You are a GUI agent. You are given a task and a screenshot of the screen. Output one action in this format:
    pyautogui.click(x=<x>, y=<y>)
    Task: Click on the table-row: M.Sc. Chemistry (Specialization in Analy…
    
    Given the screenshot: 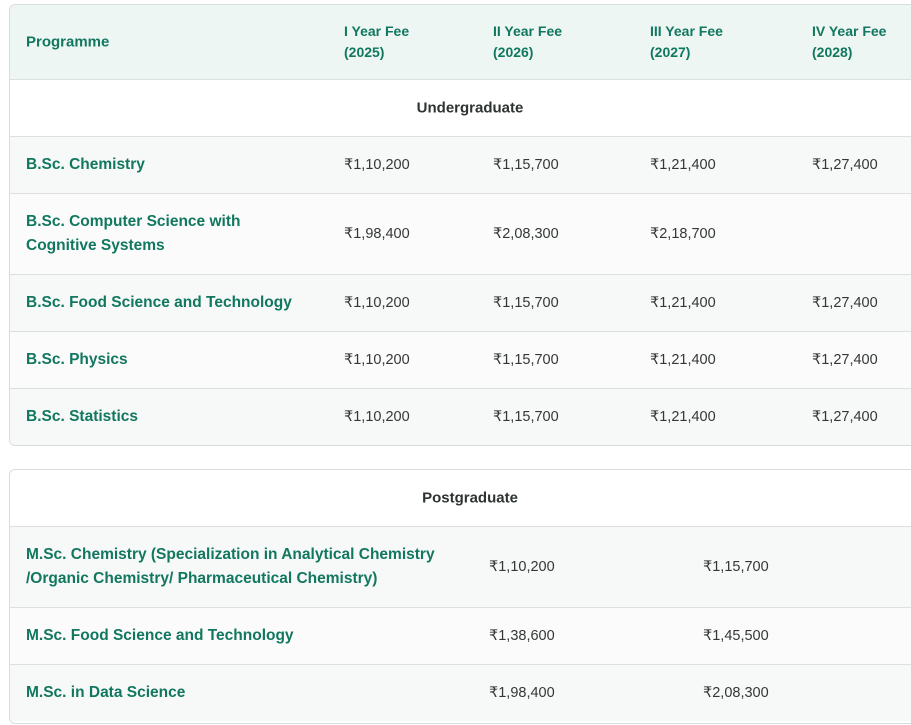 What is the action you would take?
    pyautogui.click(x=460, y=567)
    